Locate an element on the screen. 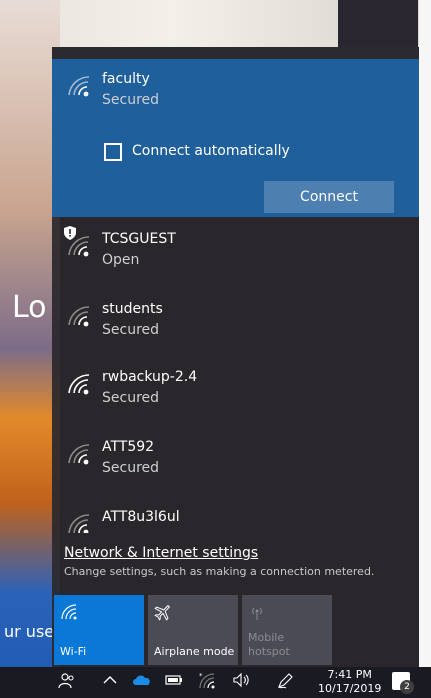 Image resolution: width=431 pixels, height=698 pixels. network-item-tcsguest: TCSGUEST Open is located at coordinates (235, 247).